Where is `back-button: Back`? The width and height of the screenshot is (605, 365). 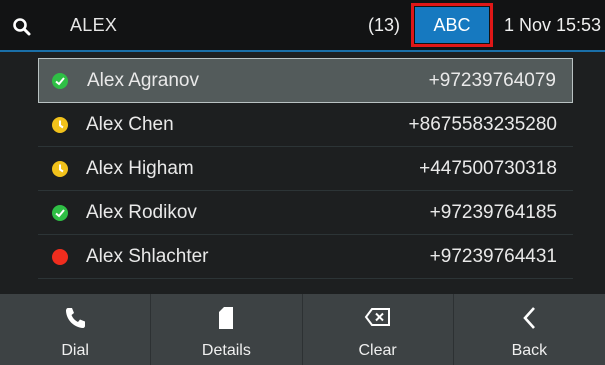 back-button: Back is located at coordinates (529, 329).